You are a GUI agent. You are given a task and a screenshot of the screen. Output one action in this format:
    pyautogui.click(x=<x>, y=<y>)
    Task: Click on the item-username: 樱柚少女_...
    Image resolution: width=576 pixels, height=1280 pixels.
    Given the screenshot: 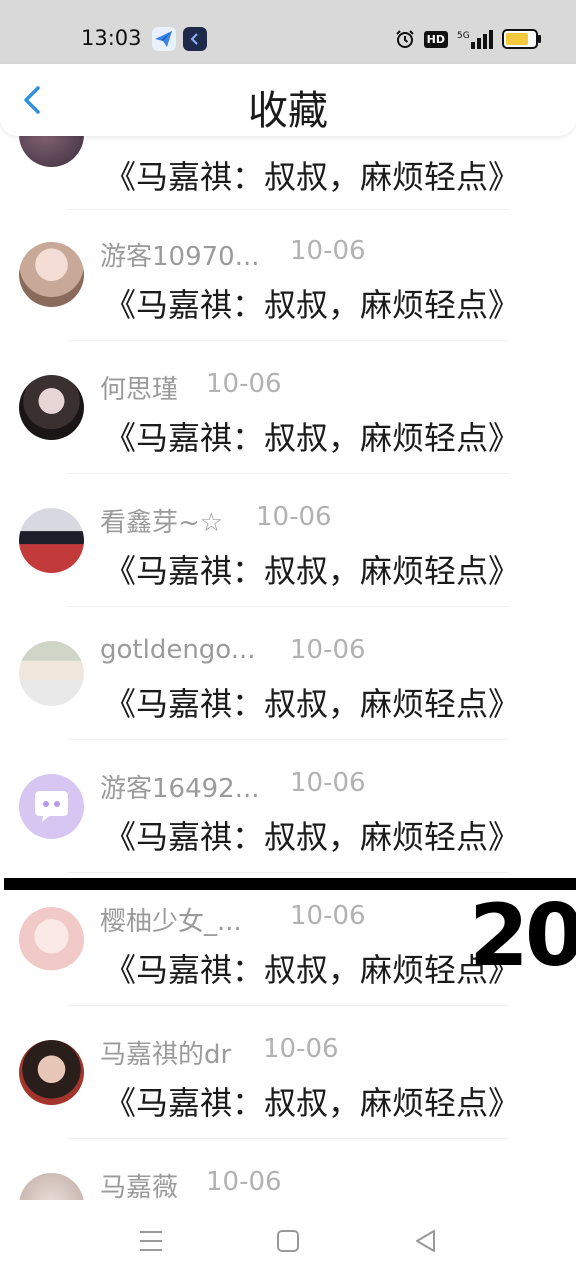 What is the action you would take?
    pyautogui.click(x=171, y=922)
    